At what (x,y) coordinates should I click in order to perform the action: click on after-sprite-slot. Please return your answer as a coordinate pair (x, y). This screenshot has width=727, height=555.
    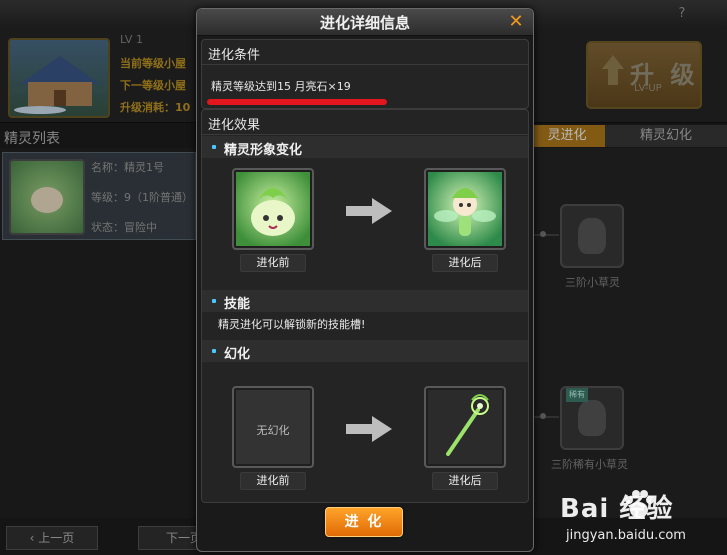
    Looking at the image, I should click on (465, 209).